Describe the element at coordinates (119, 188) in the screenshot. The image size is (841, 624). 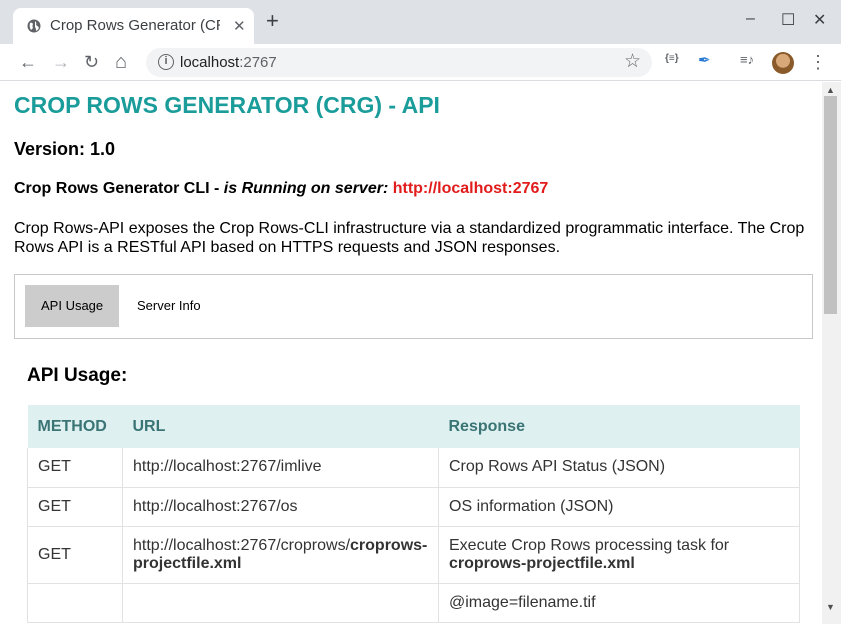
I see `cli-prefix: Crop Rows Generator CLI -` at that location.